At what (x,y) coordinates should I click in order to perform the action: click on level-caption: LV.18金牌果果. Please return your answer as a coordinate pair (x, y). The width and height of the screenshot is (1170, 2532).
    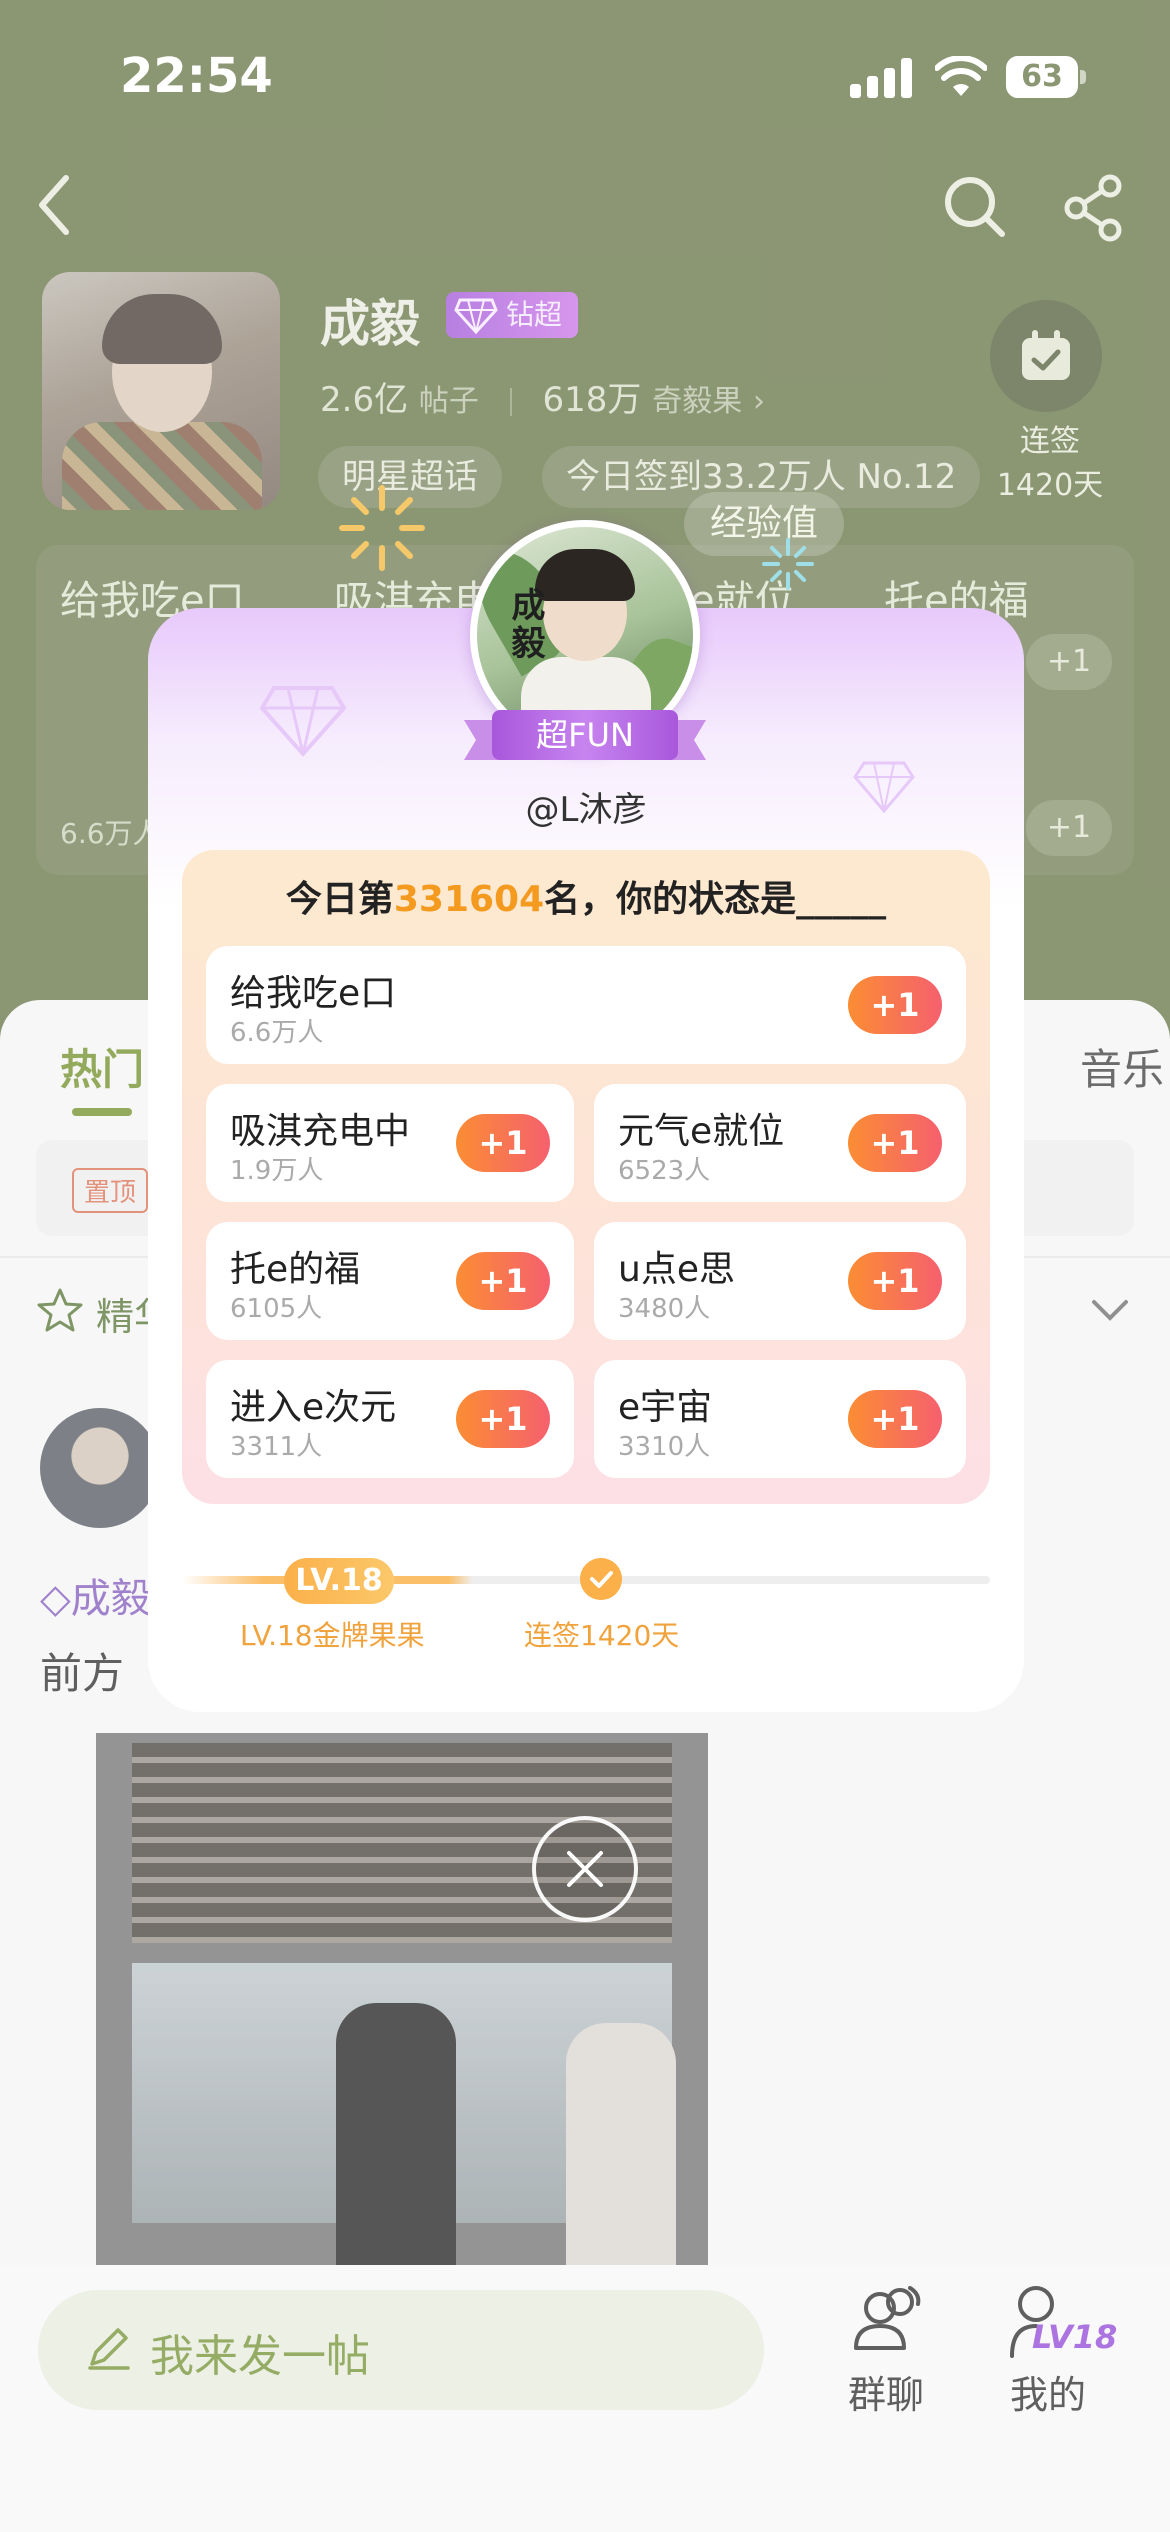
    Looking at the image, I should click on (332, 1635).